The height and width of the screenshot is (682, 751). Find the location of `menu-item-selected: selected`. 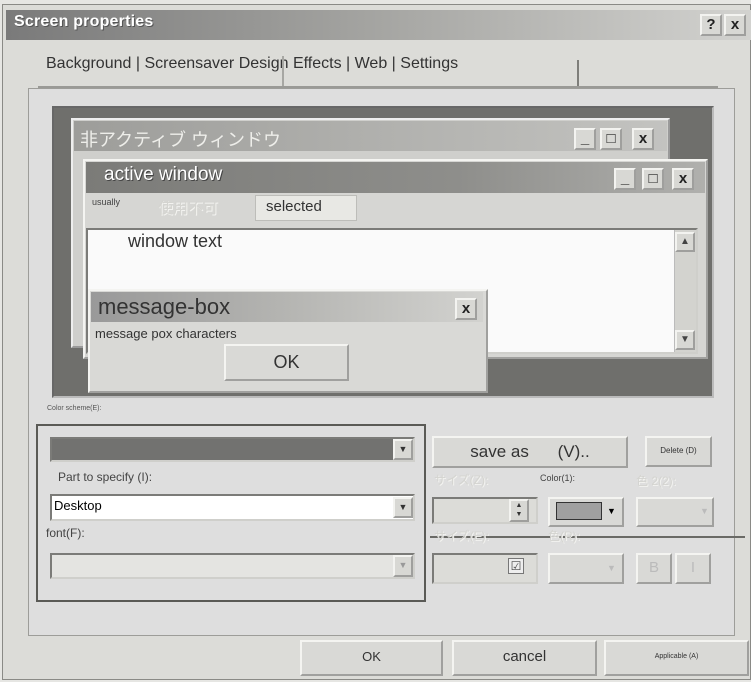

menu-item-selected: selected is located at coordinates (294, 206).